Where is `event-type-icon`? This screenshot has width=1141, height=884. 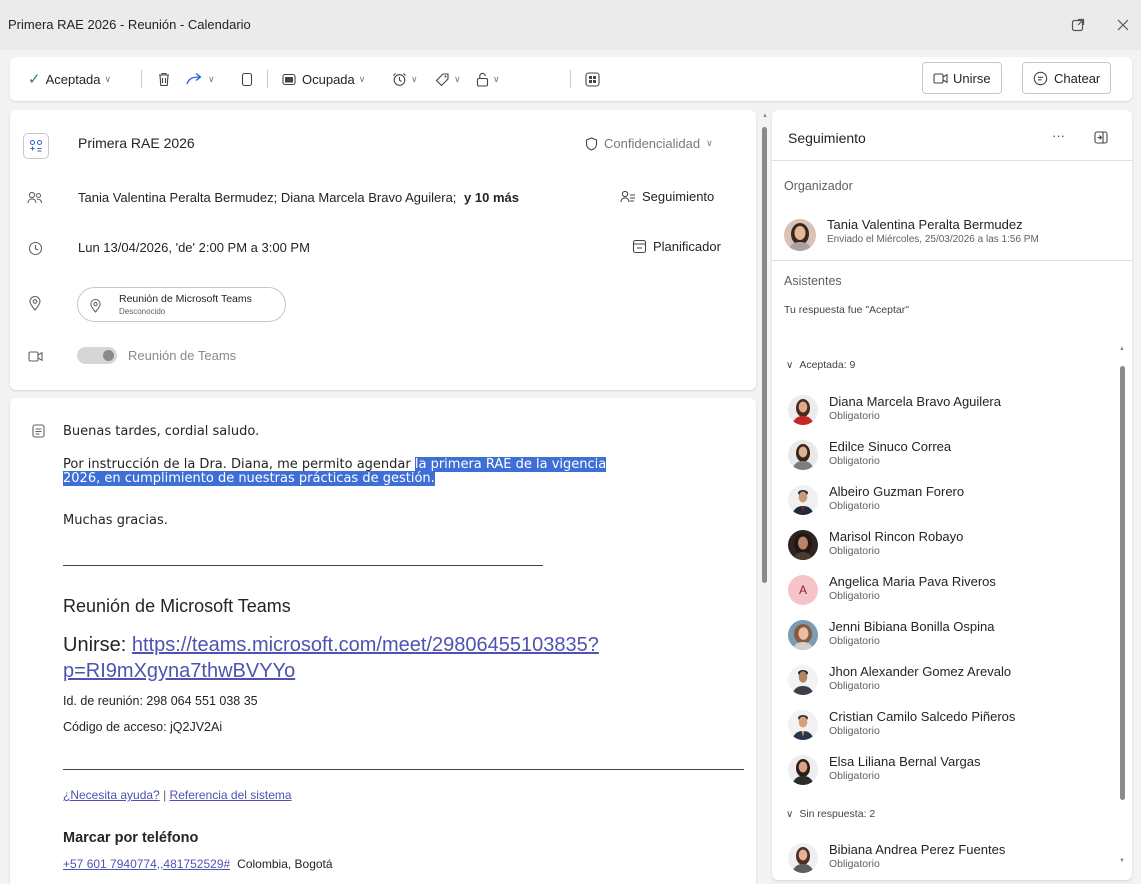 event-type-icon is located at coordinates (36, 146).